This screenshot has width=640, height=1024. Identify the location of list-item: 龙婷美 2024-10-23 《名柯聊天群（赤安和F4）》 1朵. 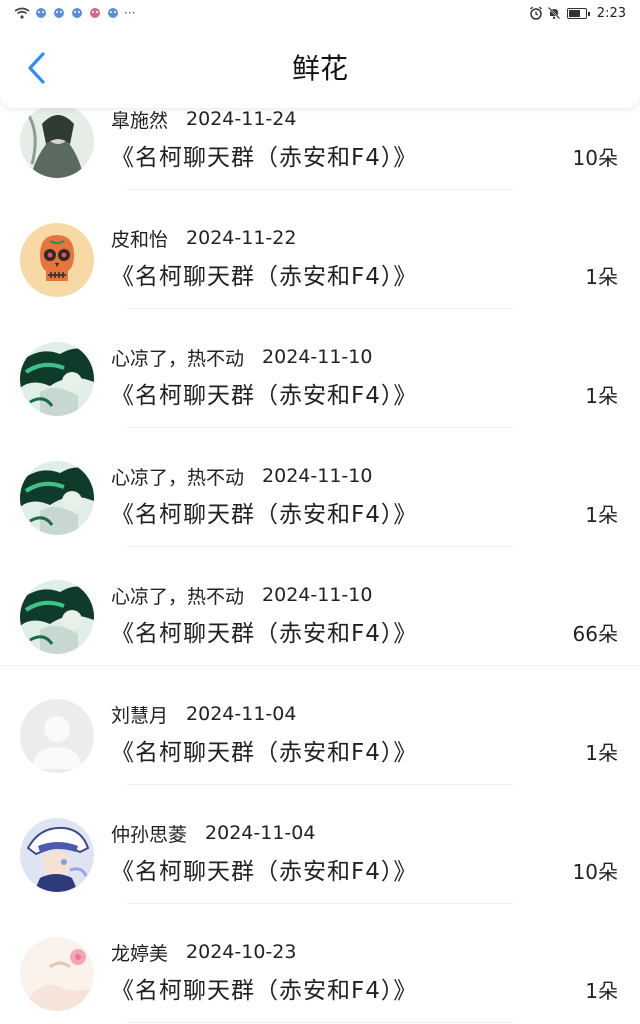
(320, 963).